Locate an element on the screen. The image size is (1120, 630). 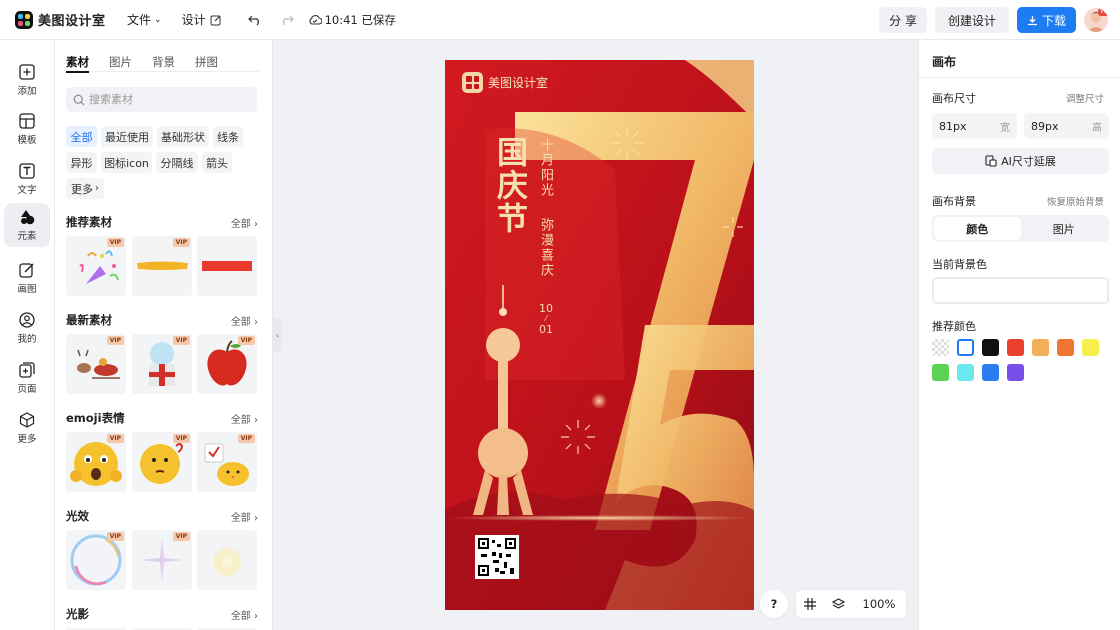
swatch-purple is located at coordinates (1015, 372).